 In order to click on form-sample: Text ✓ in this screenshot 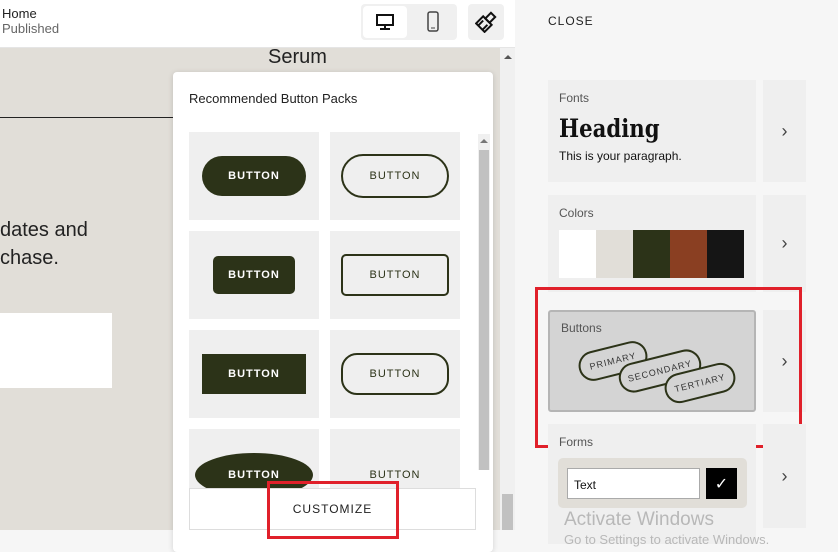, I will do `click(652, 483)`.